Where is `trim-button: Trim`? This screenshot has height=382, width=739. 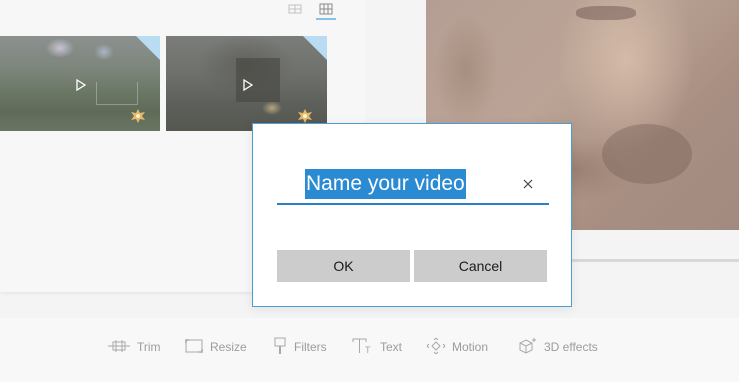 trim-button: Trim is located at coordinates (134, 347).